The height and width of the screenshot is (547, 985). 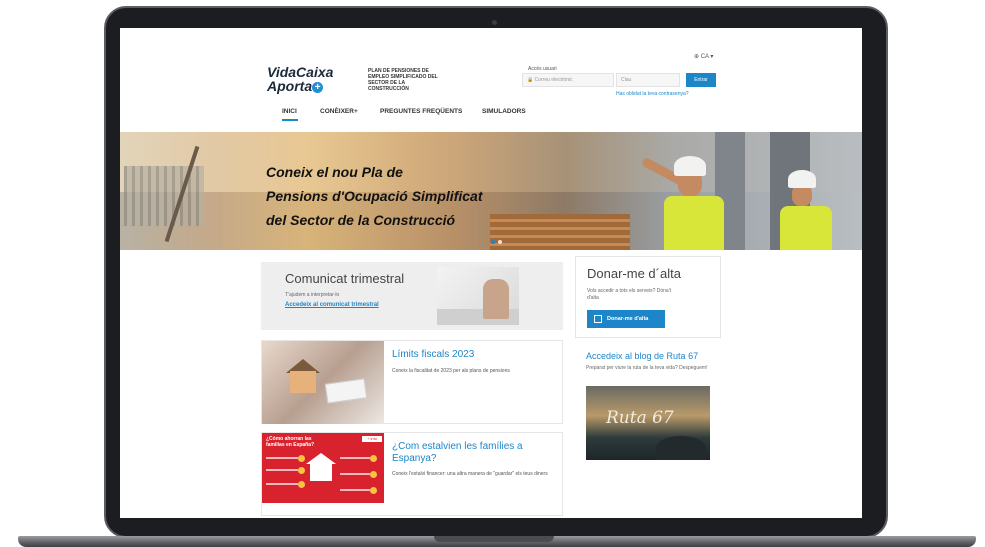 What do you see at coordinates (318, 87) in the screenshot?
I see `plus-icon: +` at bounding box center [318, 87].